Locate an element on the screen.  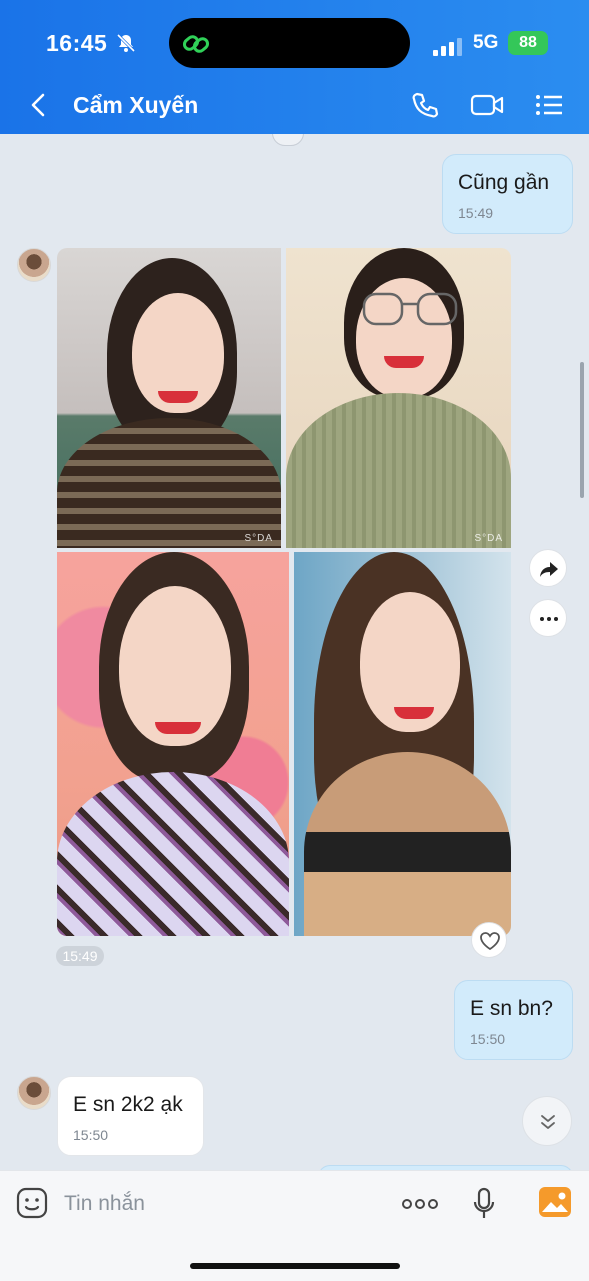
signal-icon is located at coordinates (448, 49).